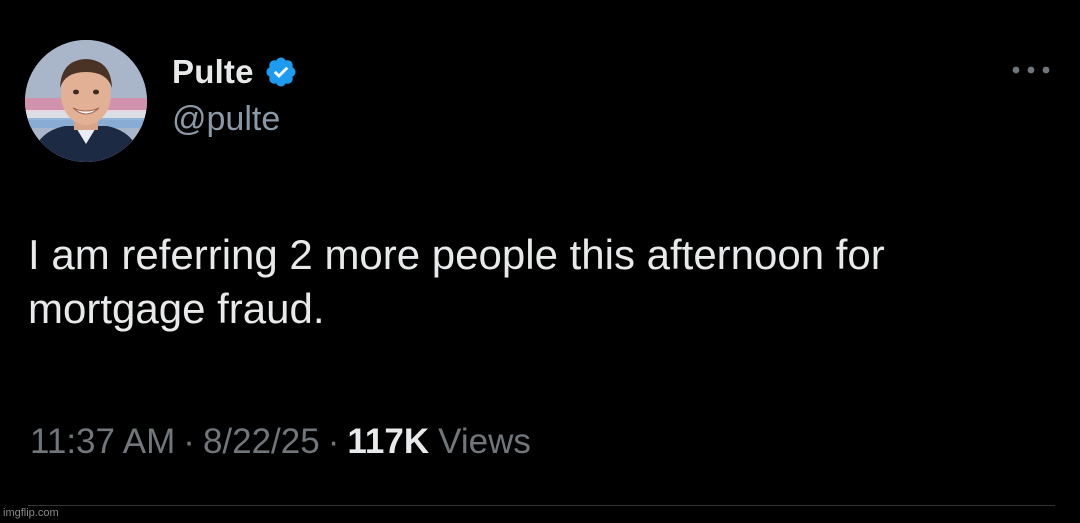 This screenshot has height=523, width=1080. I want to click on avatar, so click(86, 101).